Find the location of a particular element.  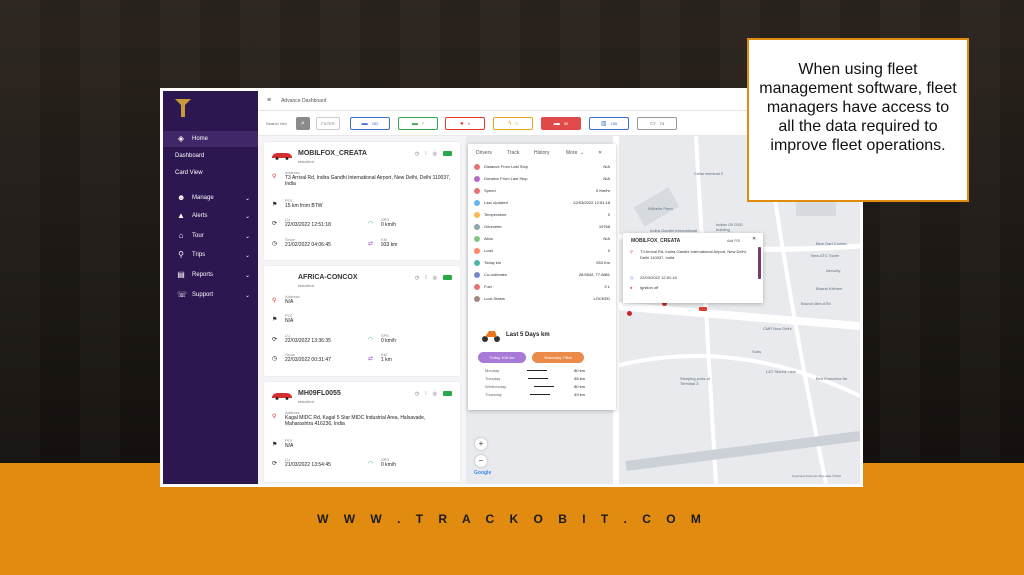

chip-count: 74 is located at coordinates (662, 123).